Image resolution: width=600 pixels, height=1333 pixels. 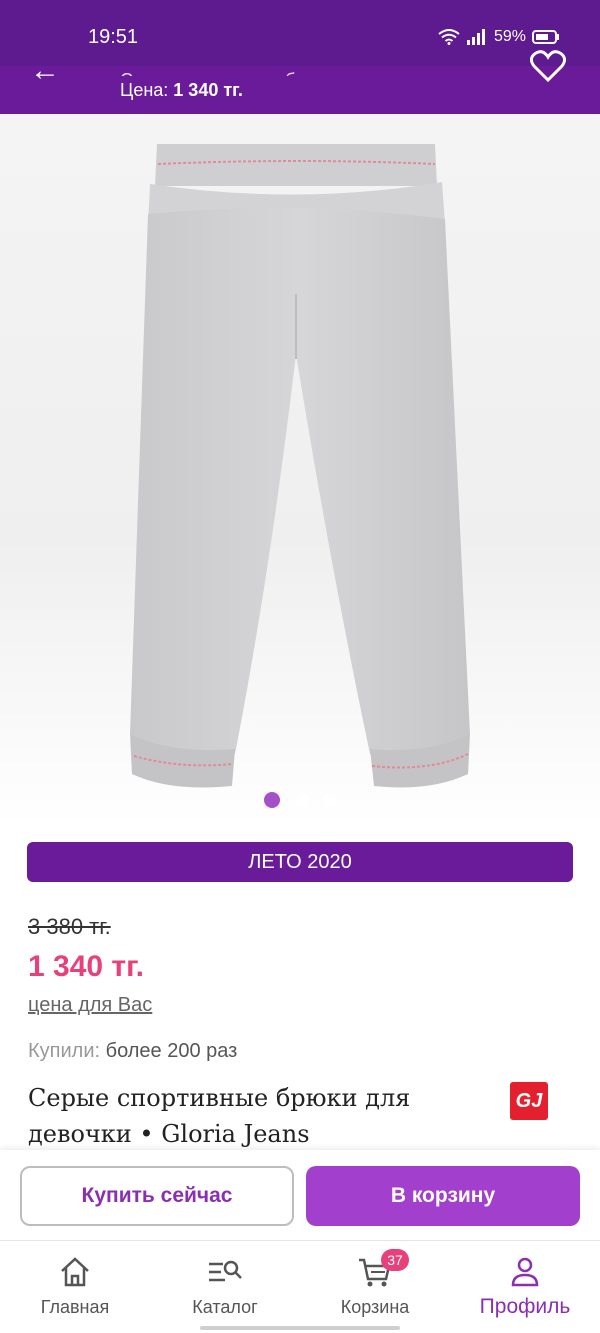 I want to click on tab-home: Главная, so click(x=75, y=1287).